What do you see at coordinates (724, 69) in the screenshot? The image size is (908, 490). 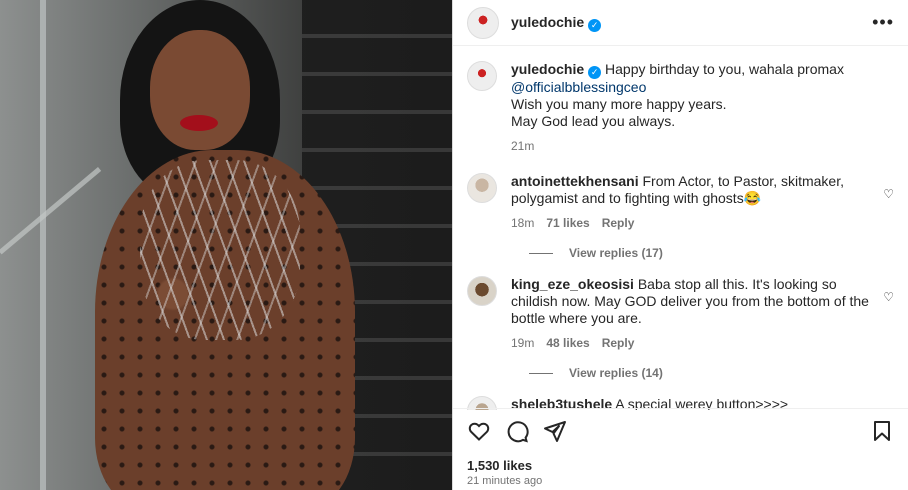 I see `caption-line-1: Happy birthday to you, wahala promax` at bounding box center [724, 69].